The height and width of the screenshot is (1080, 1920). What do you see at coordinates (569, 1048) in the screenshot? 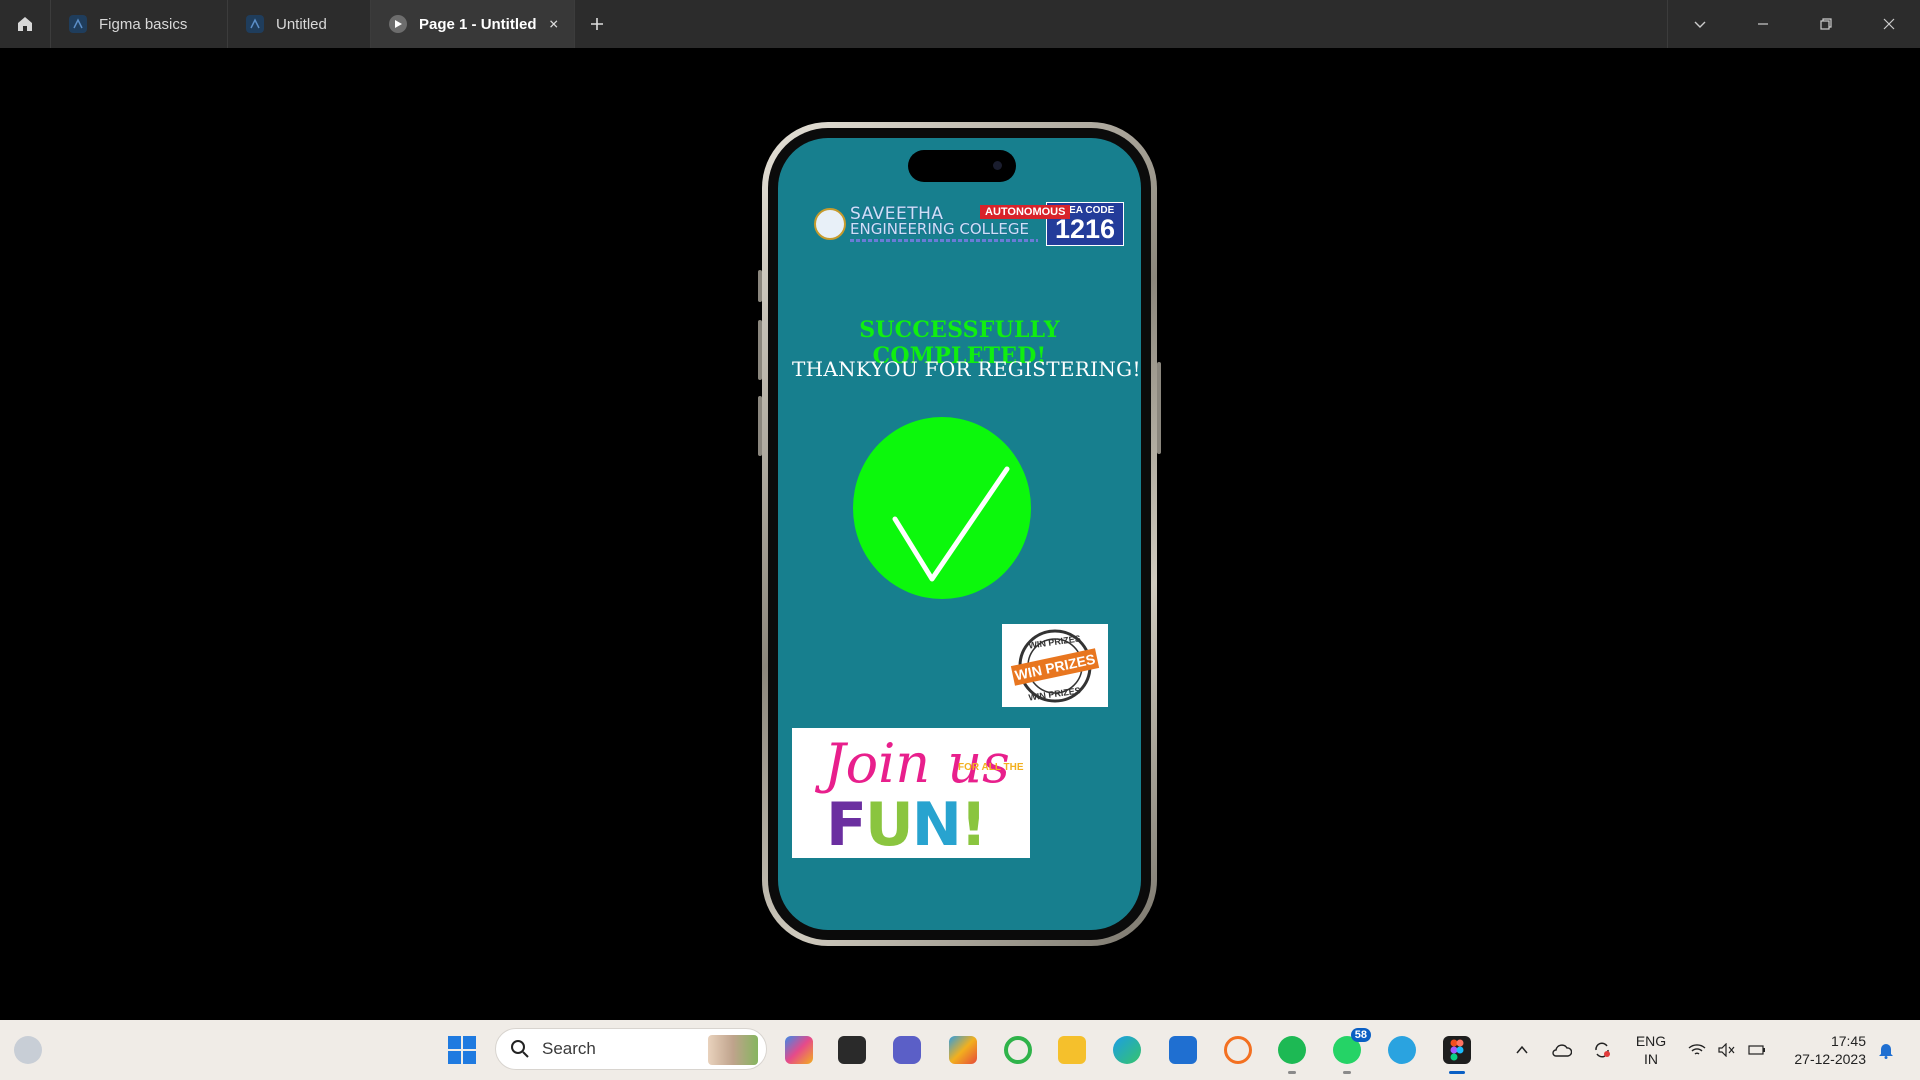
I see `search-placeholder: Search` at bounding box center [569, 1048].